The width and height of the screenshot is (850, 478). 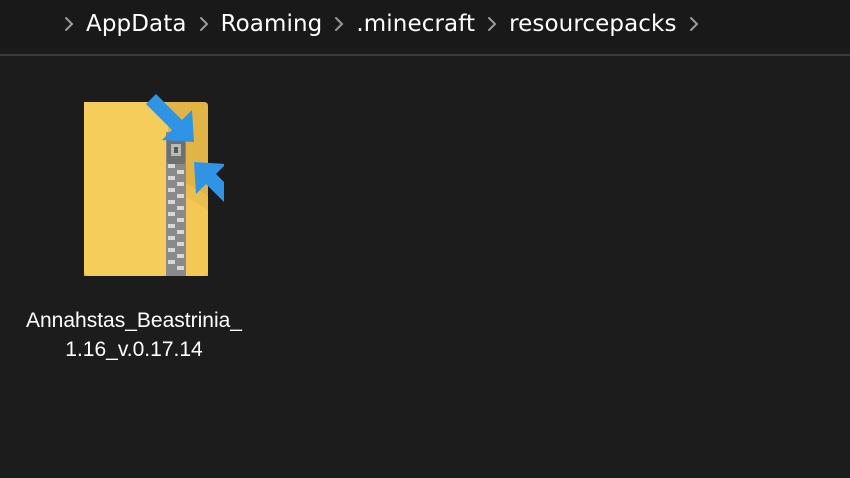 I want to click on file-item: Annahstas_Beastrinia_1.16_v.0.17.14, so click(x=134, y=228).